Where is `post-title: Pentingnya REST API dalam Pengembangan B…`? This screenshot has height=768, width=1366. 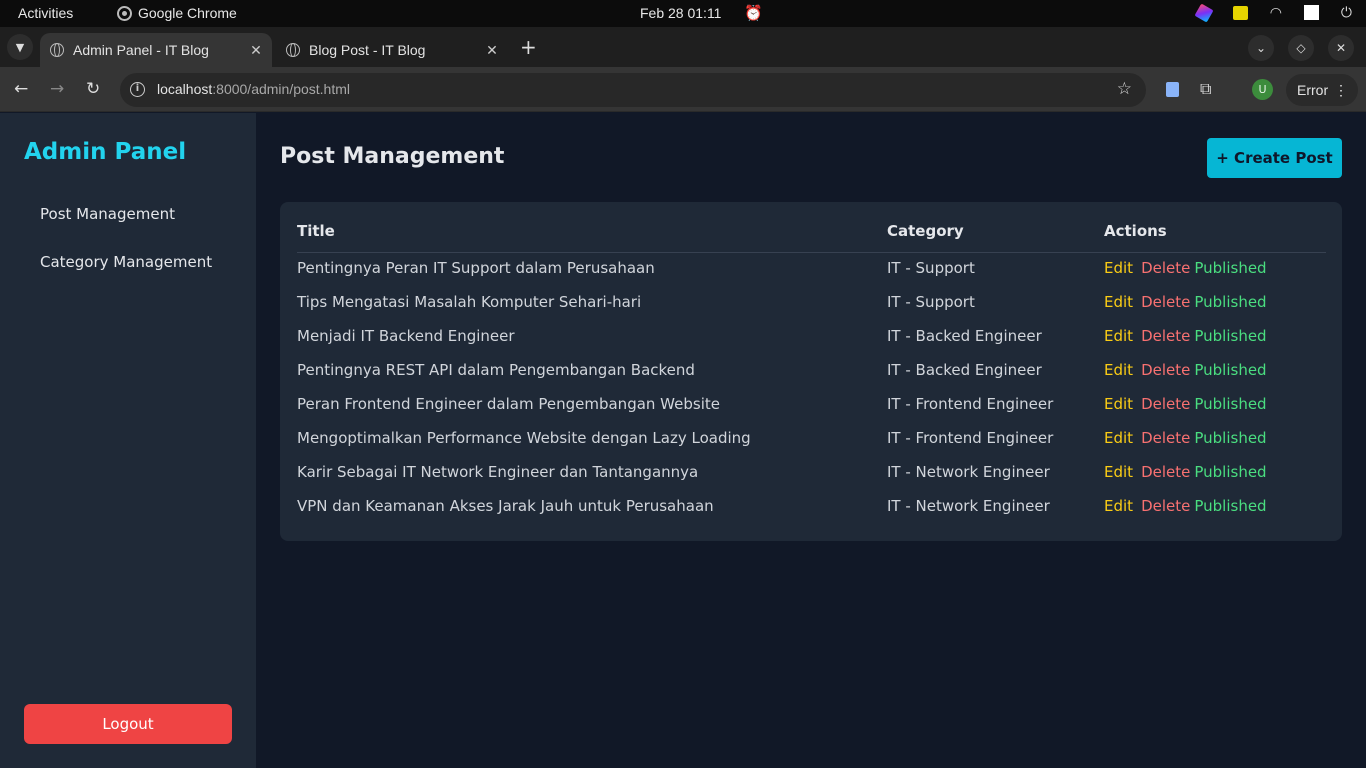
post-title: Pentingnya REST API dalam Pengembangan B… is located at coordinates (496, 370).